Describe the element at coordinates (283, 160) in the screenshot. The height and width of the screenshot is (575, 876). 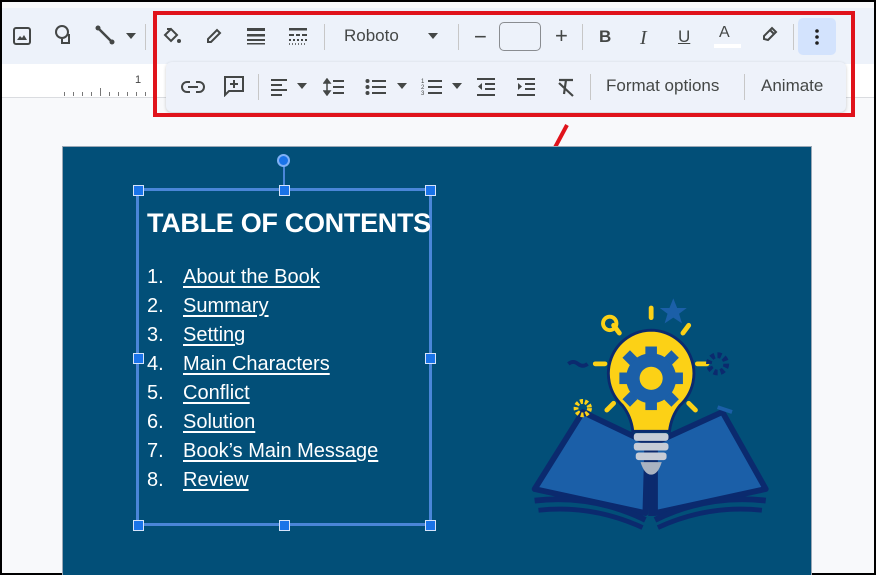
I see `rotation-handle` at that location.